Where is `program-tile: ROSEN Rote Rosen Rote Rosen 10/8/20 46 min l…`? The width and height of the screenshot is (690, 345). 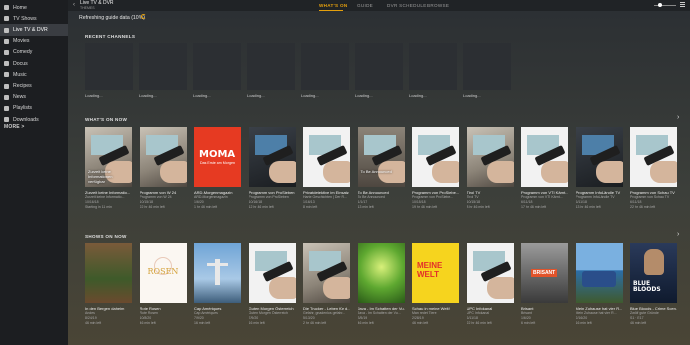
program-tile: ROSEN Rote Rosen Rote Rosen 10/8/20 46 min l… is located at coordinates (163, 284).